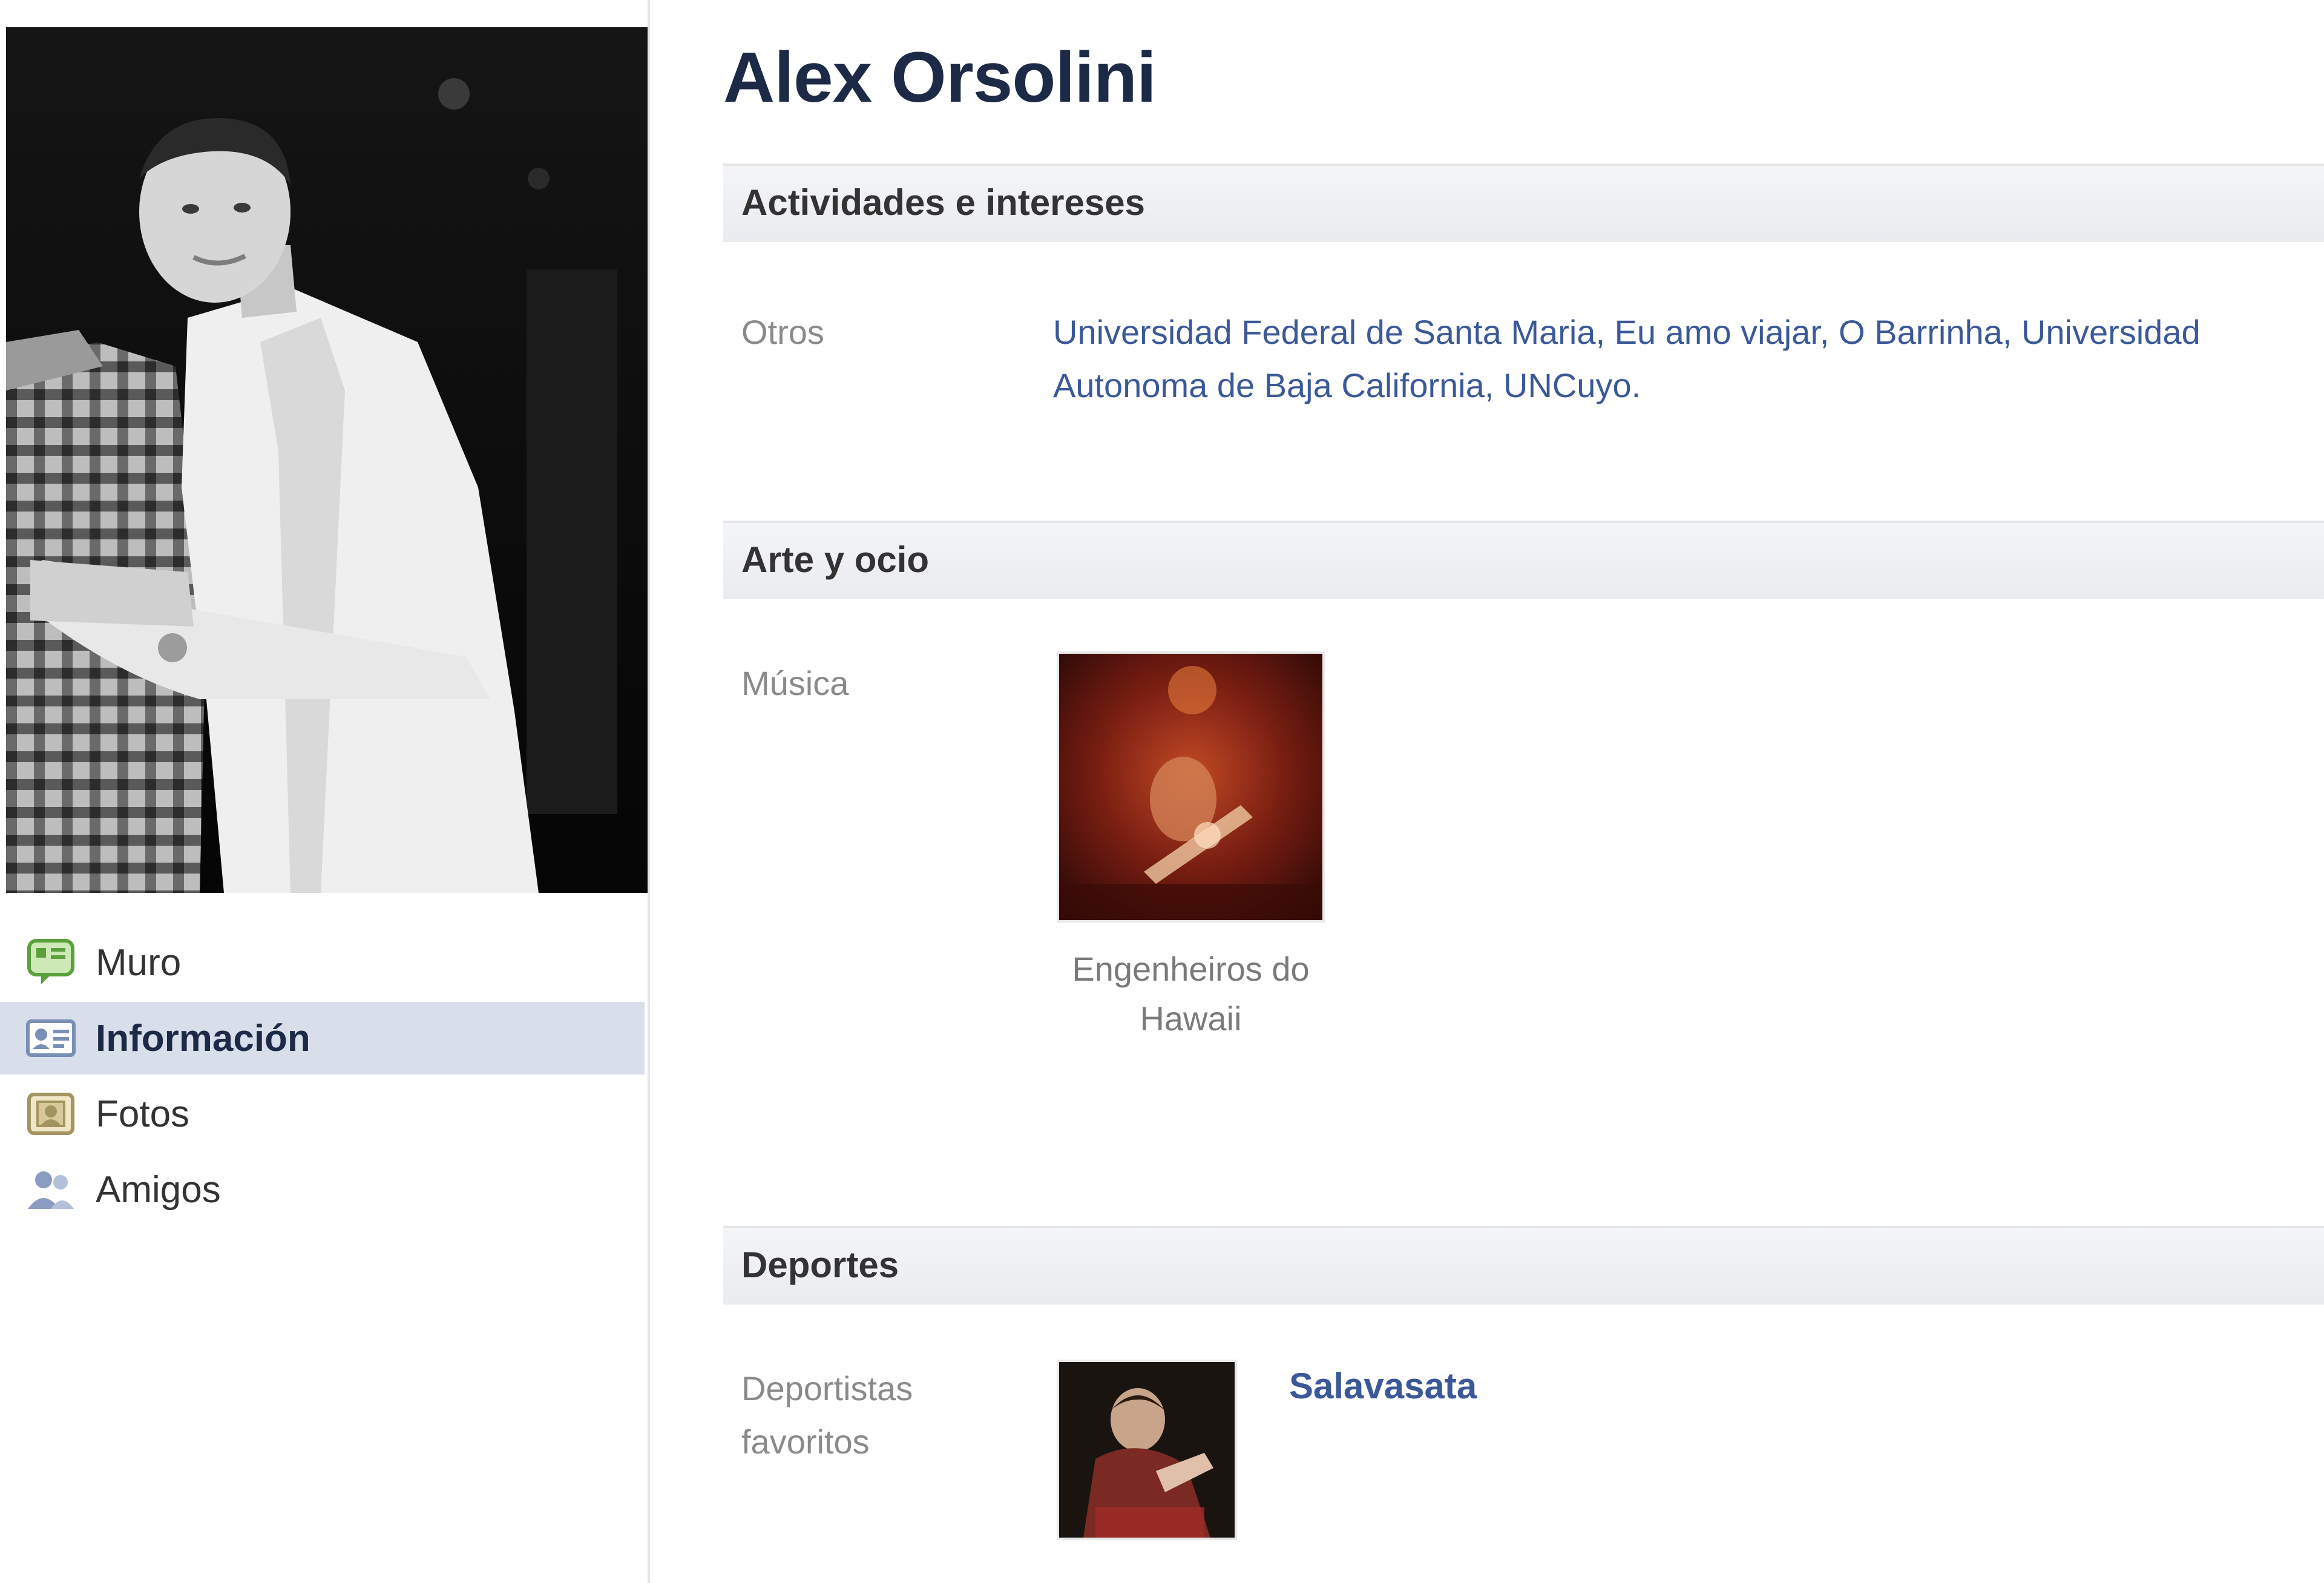  Describe the element at coordinates (1921, 332) in the screenshot. I see `activity-link: O Barrinha` at that location.